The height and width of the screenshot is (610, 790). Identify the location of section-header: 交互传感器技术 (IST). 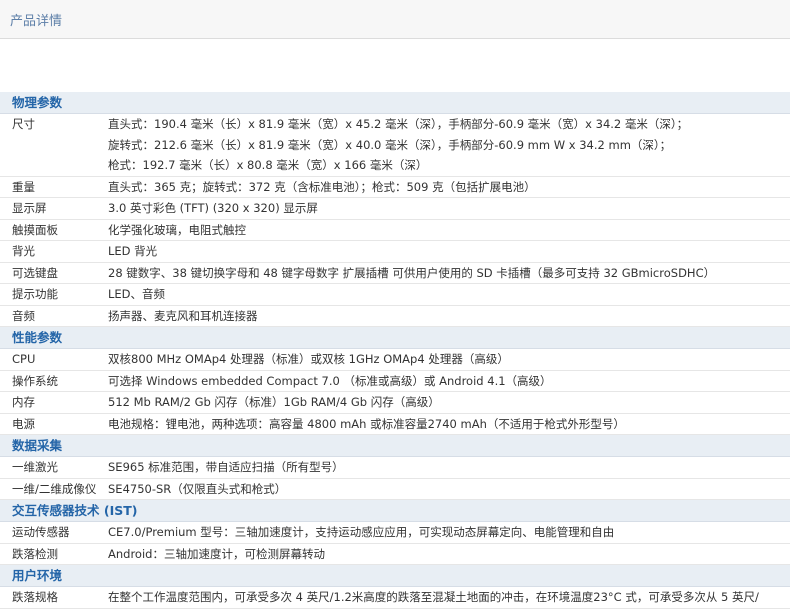
(395, 510).